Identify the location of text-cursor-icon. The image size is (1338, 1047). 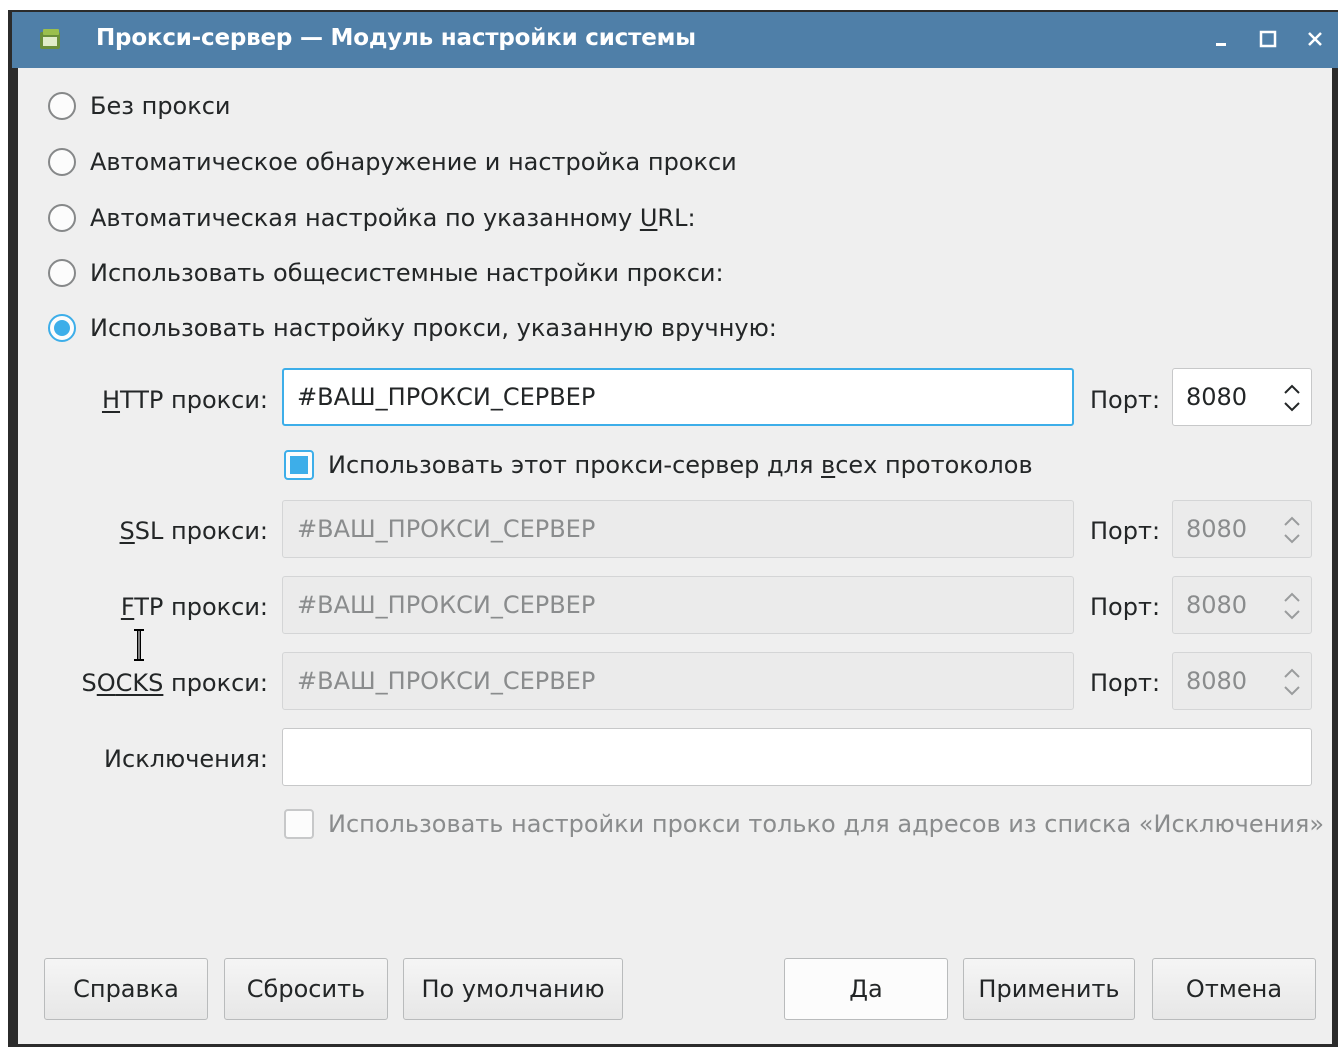
(139, 645).